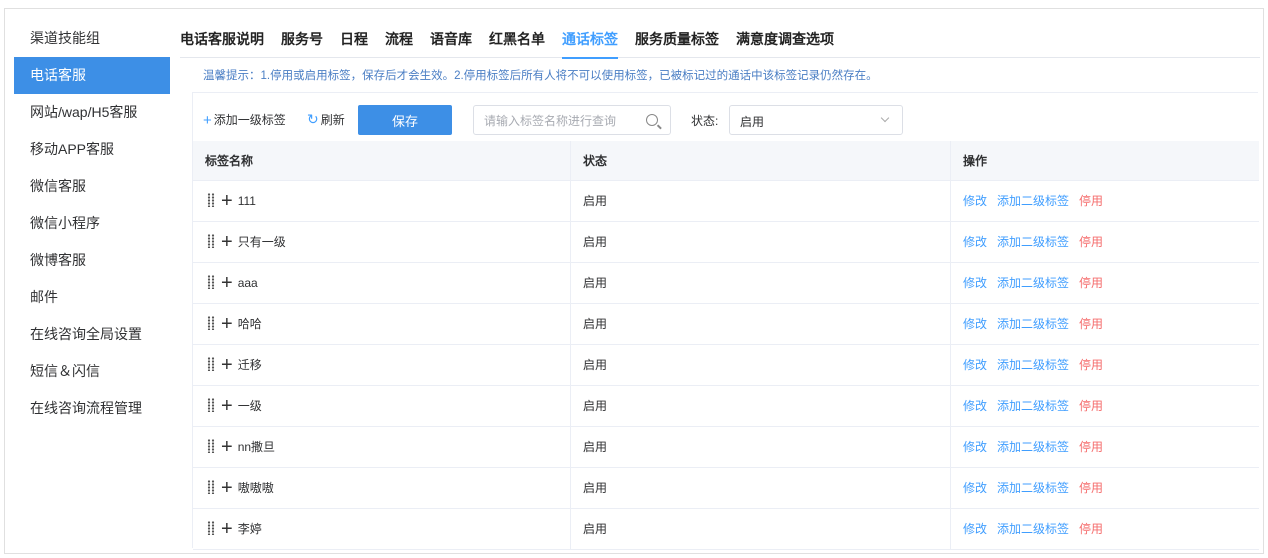 The height and width of the screenshot is (558, 1268). What do you see at coordinates (677, 42) in the screenshot?
I see `tab: 服务质量标签` at bounding box center [677, 42].